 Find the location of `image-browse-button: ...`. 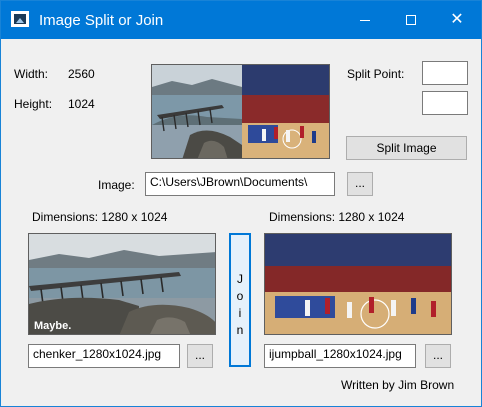

image-browse-button: ... is located at coordinates (360, 184).